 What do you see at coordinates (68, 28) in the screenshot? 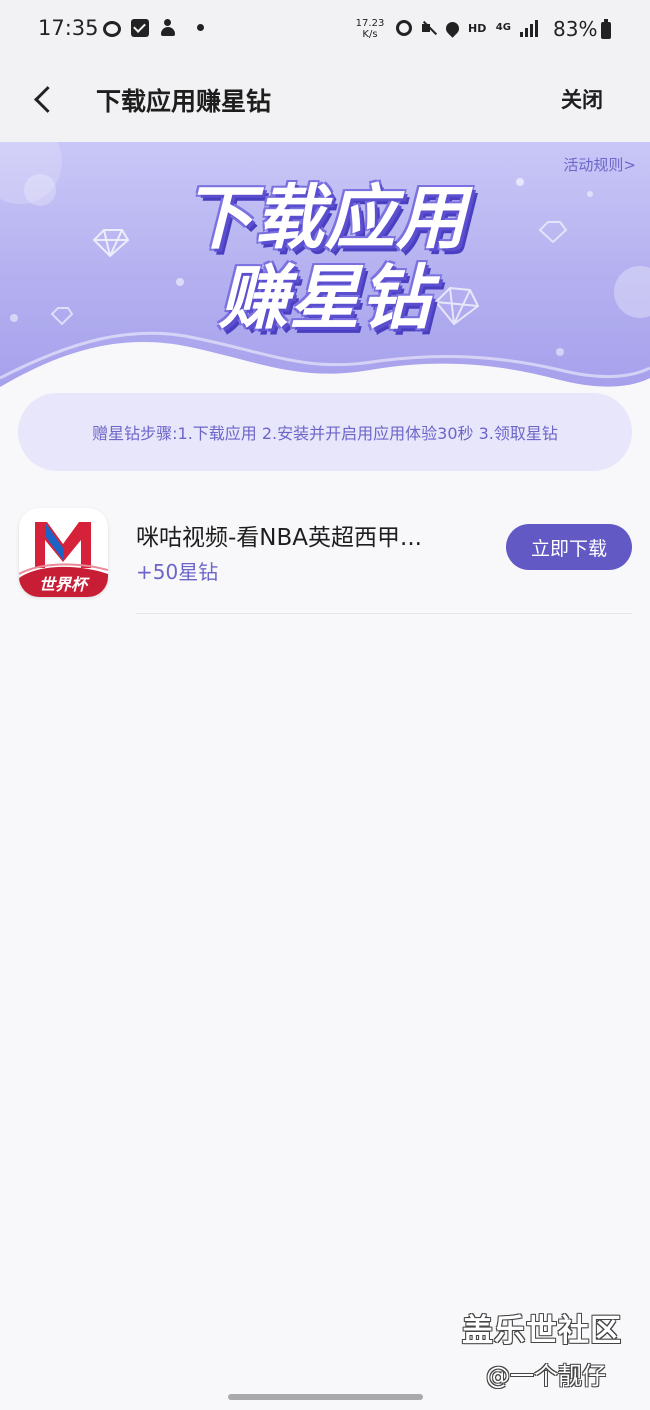
I see `status-time: 17:35` at bounding box center [68, 28].